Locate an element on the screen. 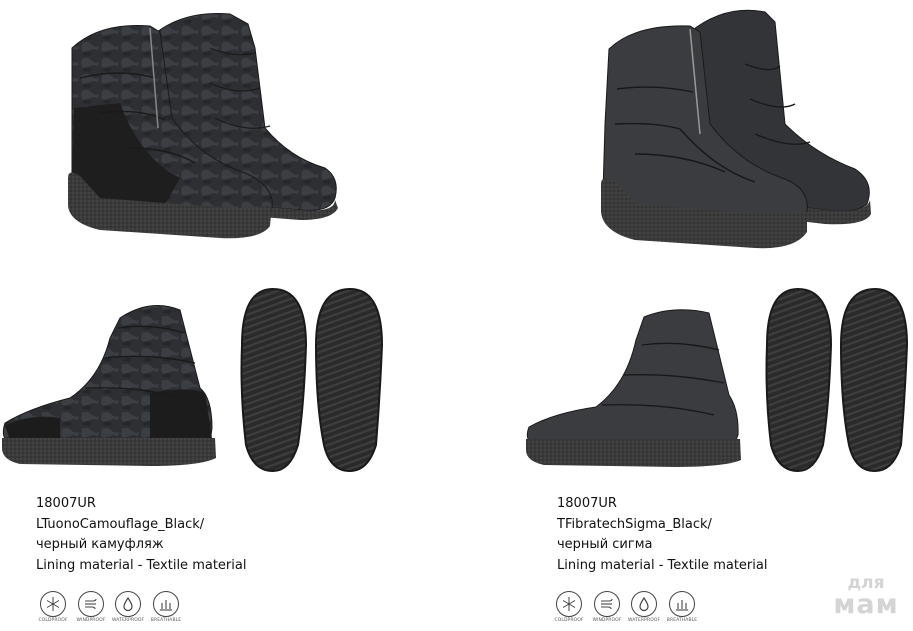 Image resolution: width=913 pixels, height=631 pixels. product-2-side-photo is located at coordinates (633, 388).